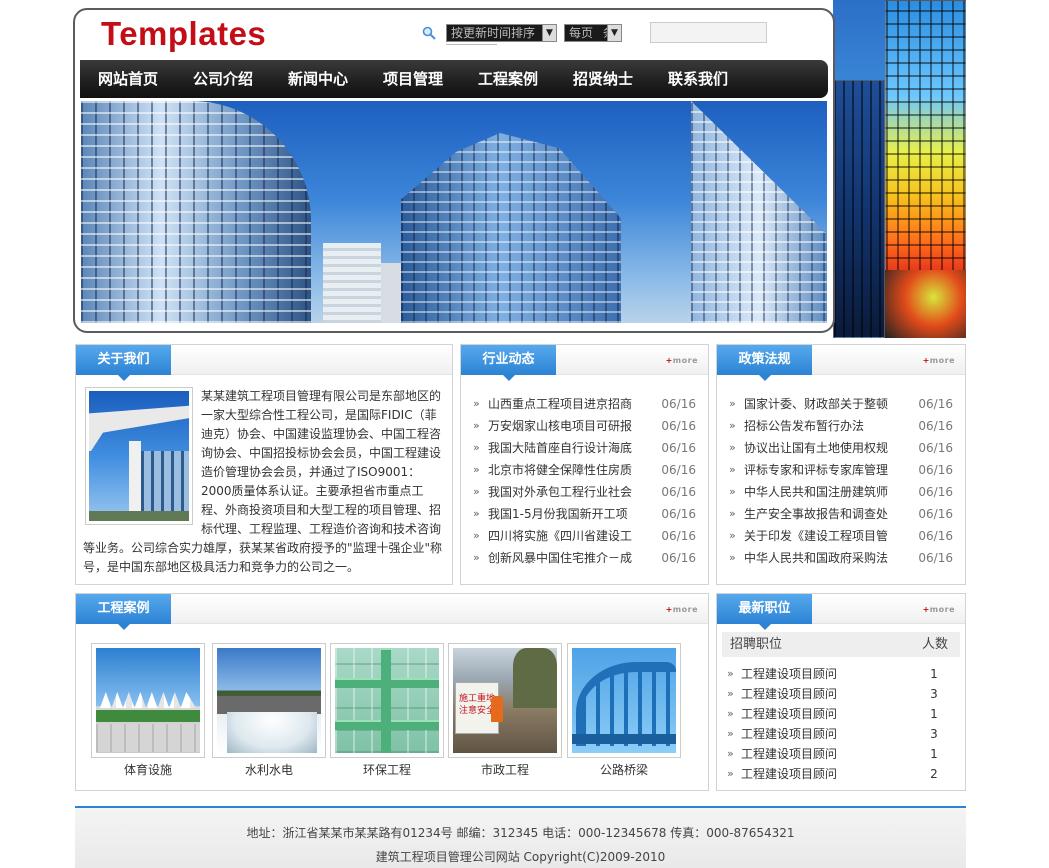 The image size is (1049, 868). I want to click on jobs-header: 最新职位 +more, so click(841, 612).